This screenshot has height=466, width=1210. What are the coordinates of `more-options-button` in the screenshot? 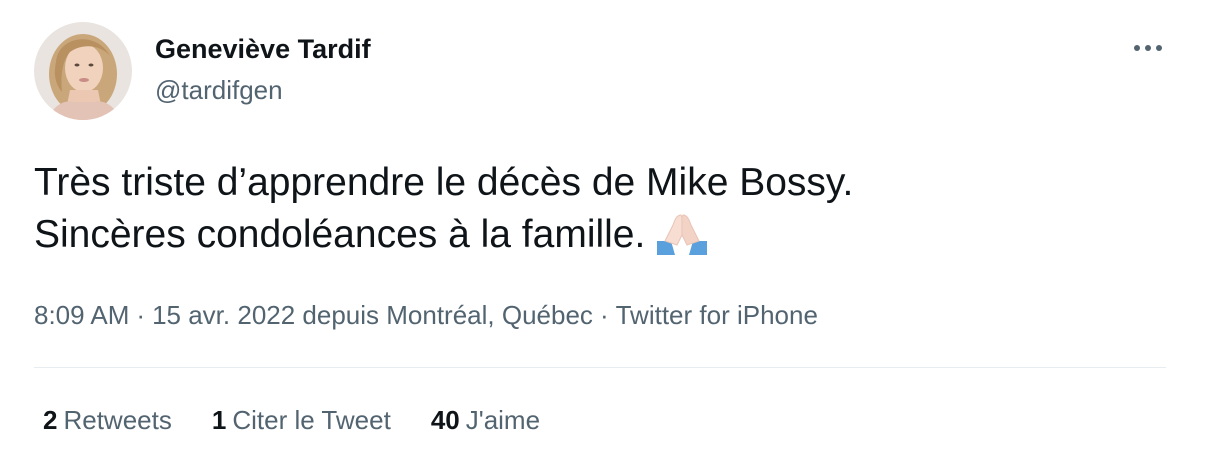 It's located at (1148, 48).